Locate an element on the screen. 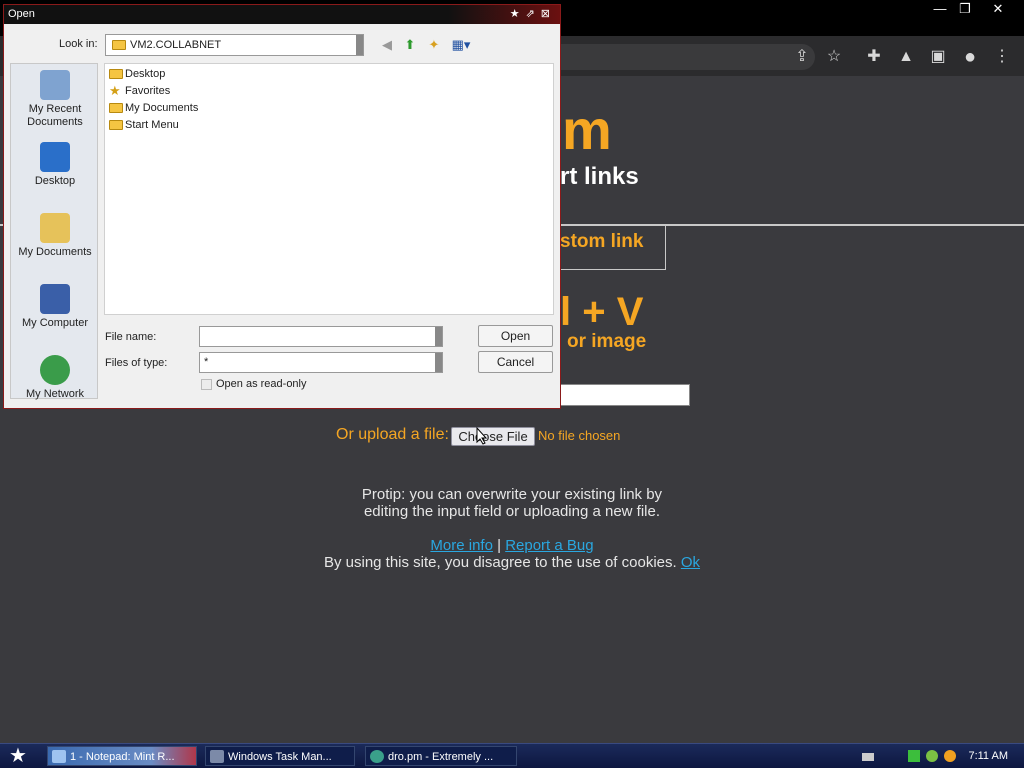 This screenshot has width=1024, height=768. more-info-link: More info is located at coordinates (461, 545).